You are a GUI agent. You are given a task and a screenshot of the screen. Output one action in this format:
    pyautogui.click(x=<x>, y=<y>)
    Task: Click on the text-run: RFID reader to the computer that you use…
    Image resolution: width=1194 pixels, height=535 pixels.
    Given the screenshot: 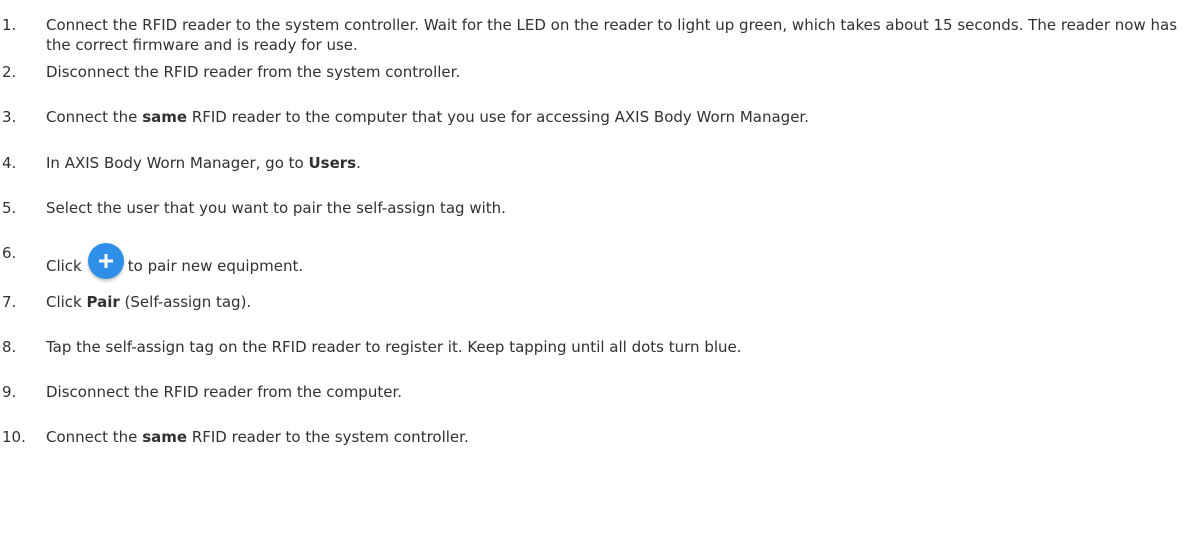 What is the action you would take?
    pyautogui.click(x=498, y=117)
    